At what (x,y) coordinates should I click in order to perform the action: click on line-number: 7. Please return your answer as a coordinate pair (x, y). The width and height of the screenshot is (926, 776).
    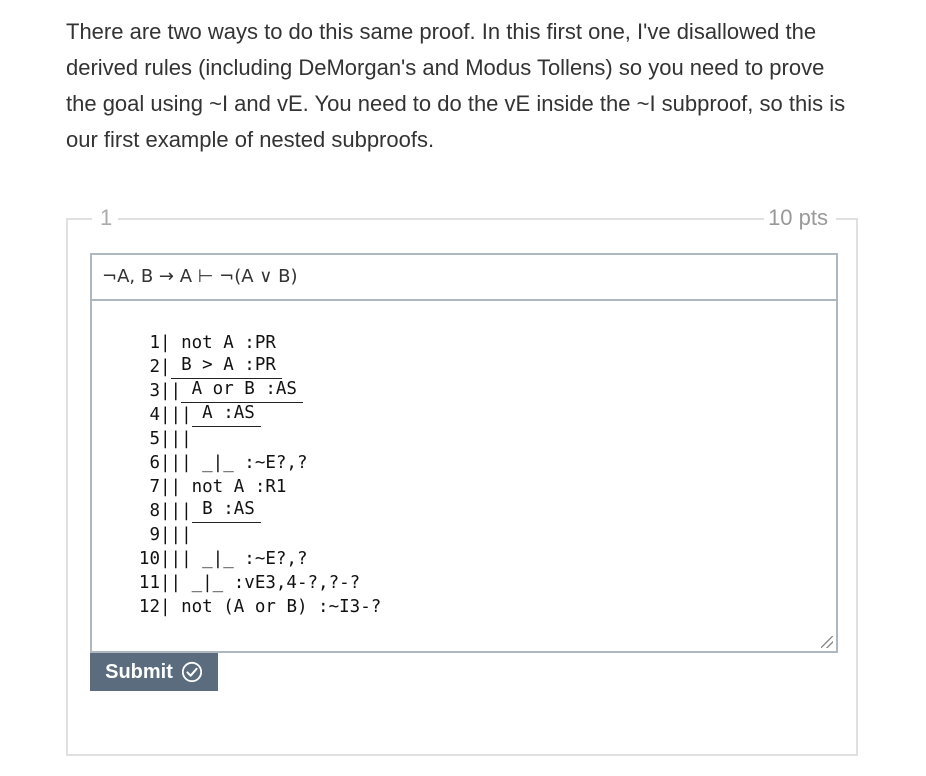
    Looking at the image, I should click on (154, 487).